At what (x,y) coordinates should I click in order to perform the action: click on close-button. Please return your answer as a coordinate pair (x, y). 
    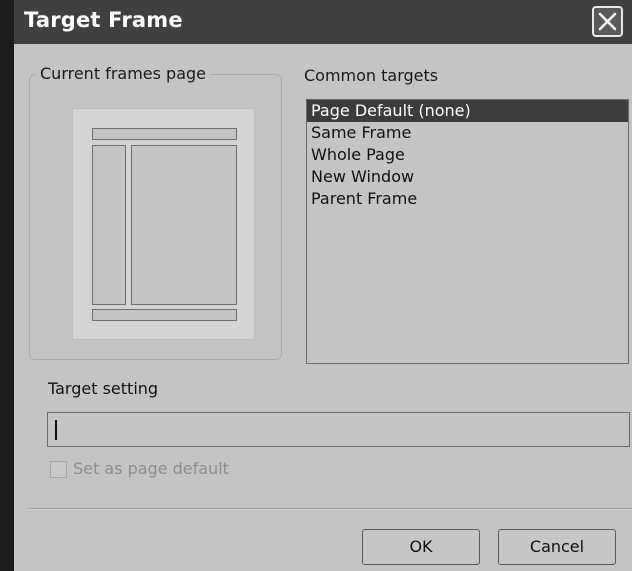
    Looking at the image, I should click on (607, 21).